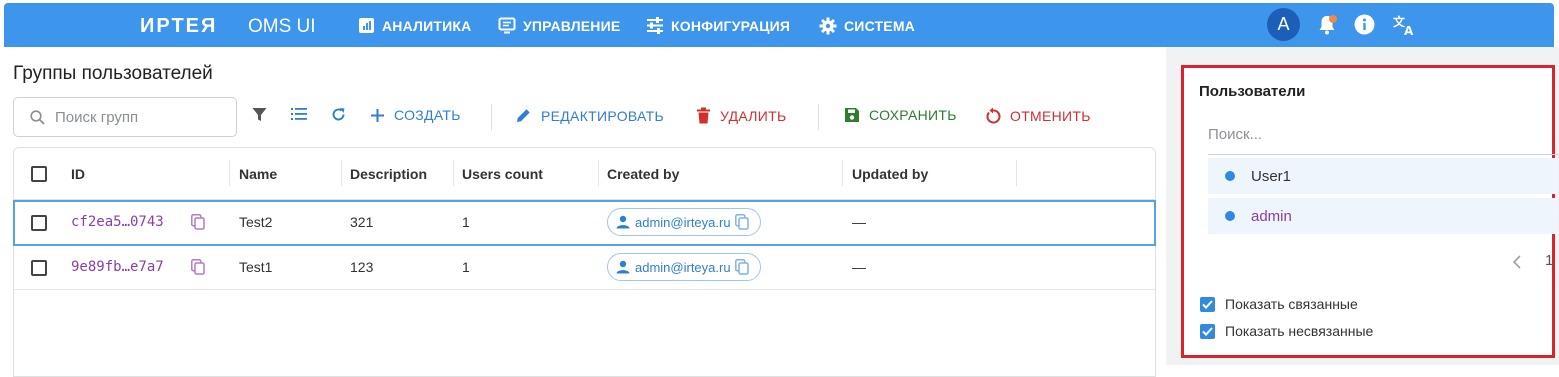  Describe the element at coordinates (366, 25) in the screenshot. I see `chart-icon` at that location.